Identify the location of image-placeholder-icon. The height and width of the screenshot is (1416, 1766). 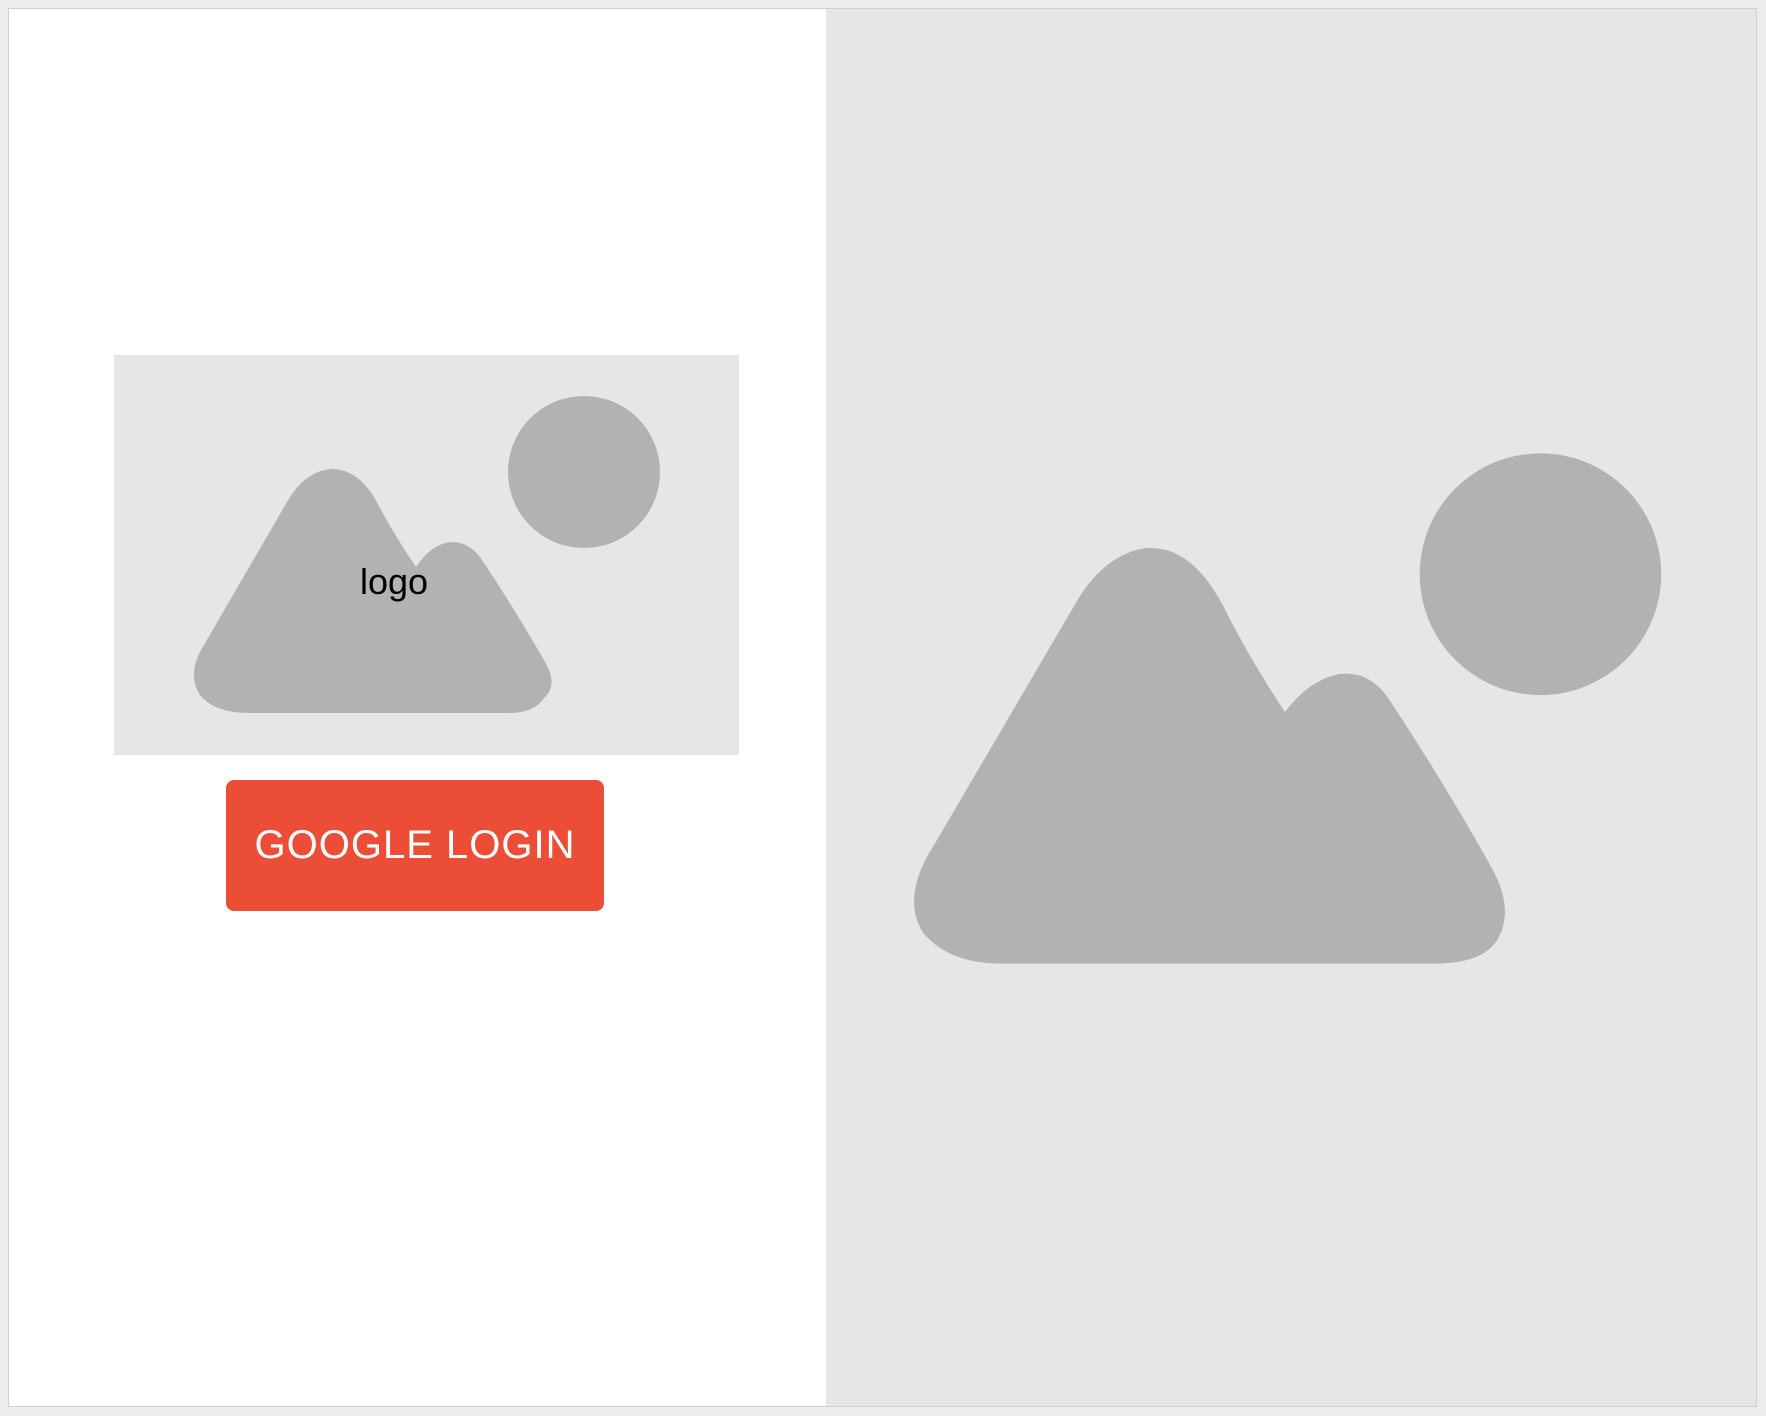
(426, 554).